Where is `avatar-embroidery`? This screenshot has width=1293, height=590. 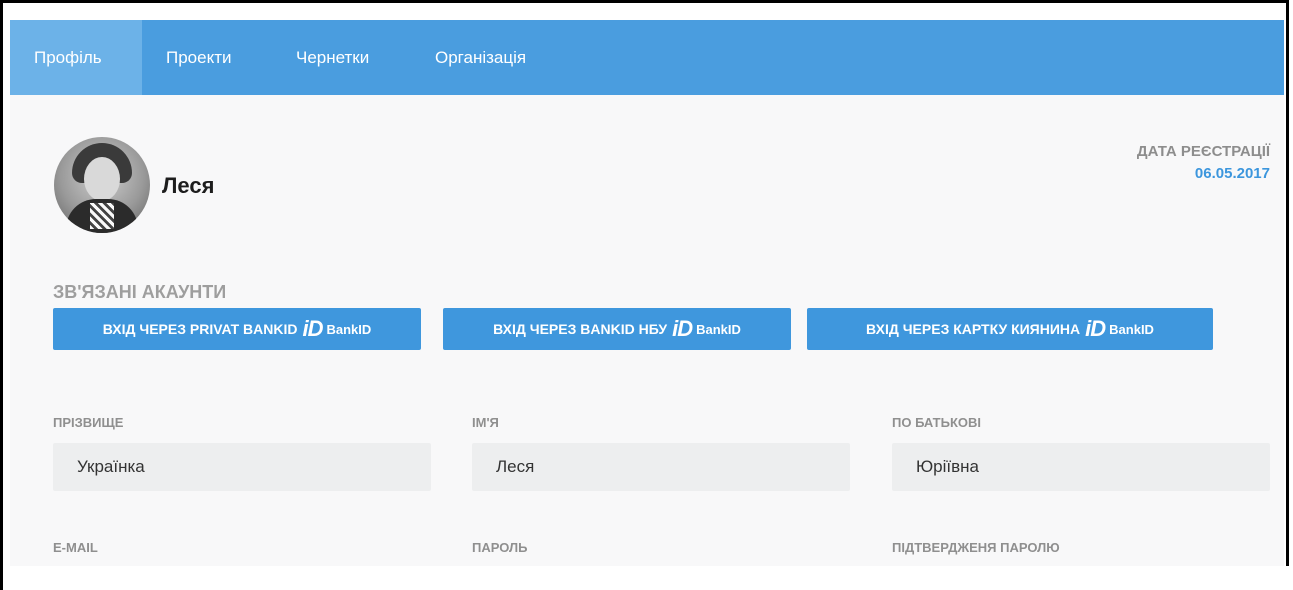 avatar-embroidery is located at coordinates (102, 216).